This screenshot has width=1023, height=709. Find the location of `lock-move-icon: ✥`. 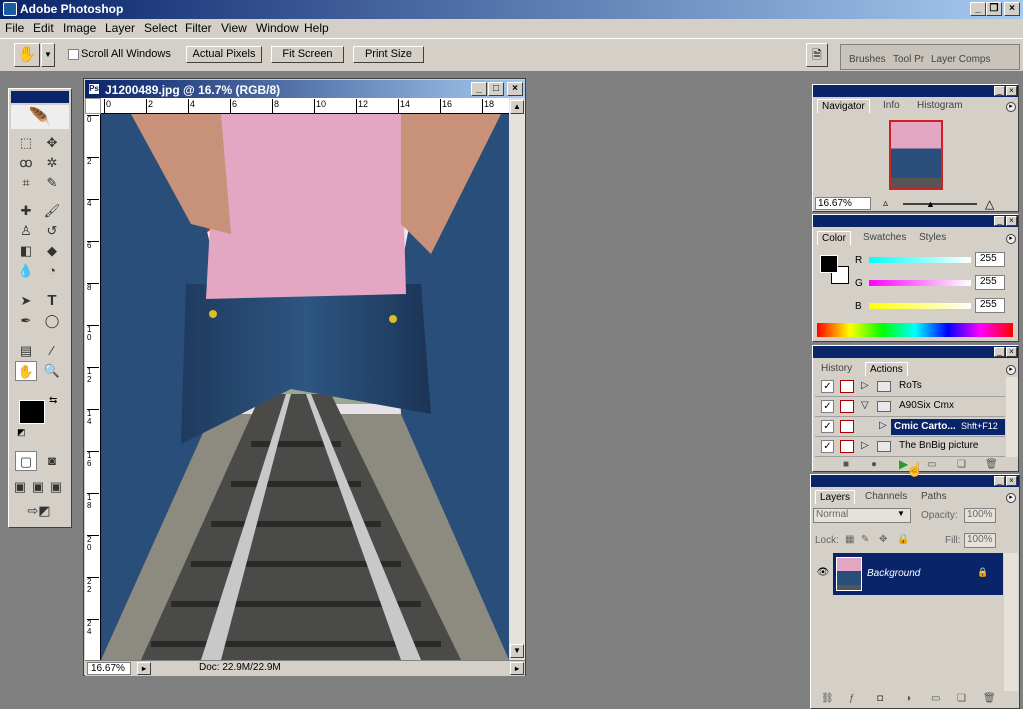

lock-move-icon: ✥ is located at coordinates (883, 539).